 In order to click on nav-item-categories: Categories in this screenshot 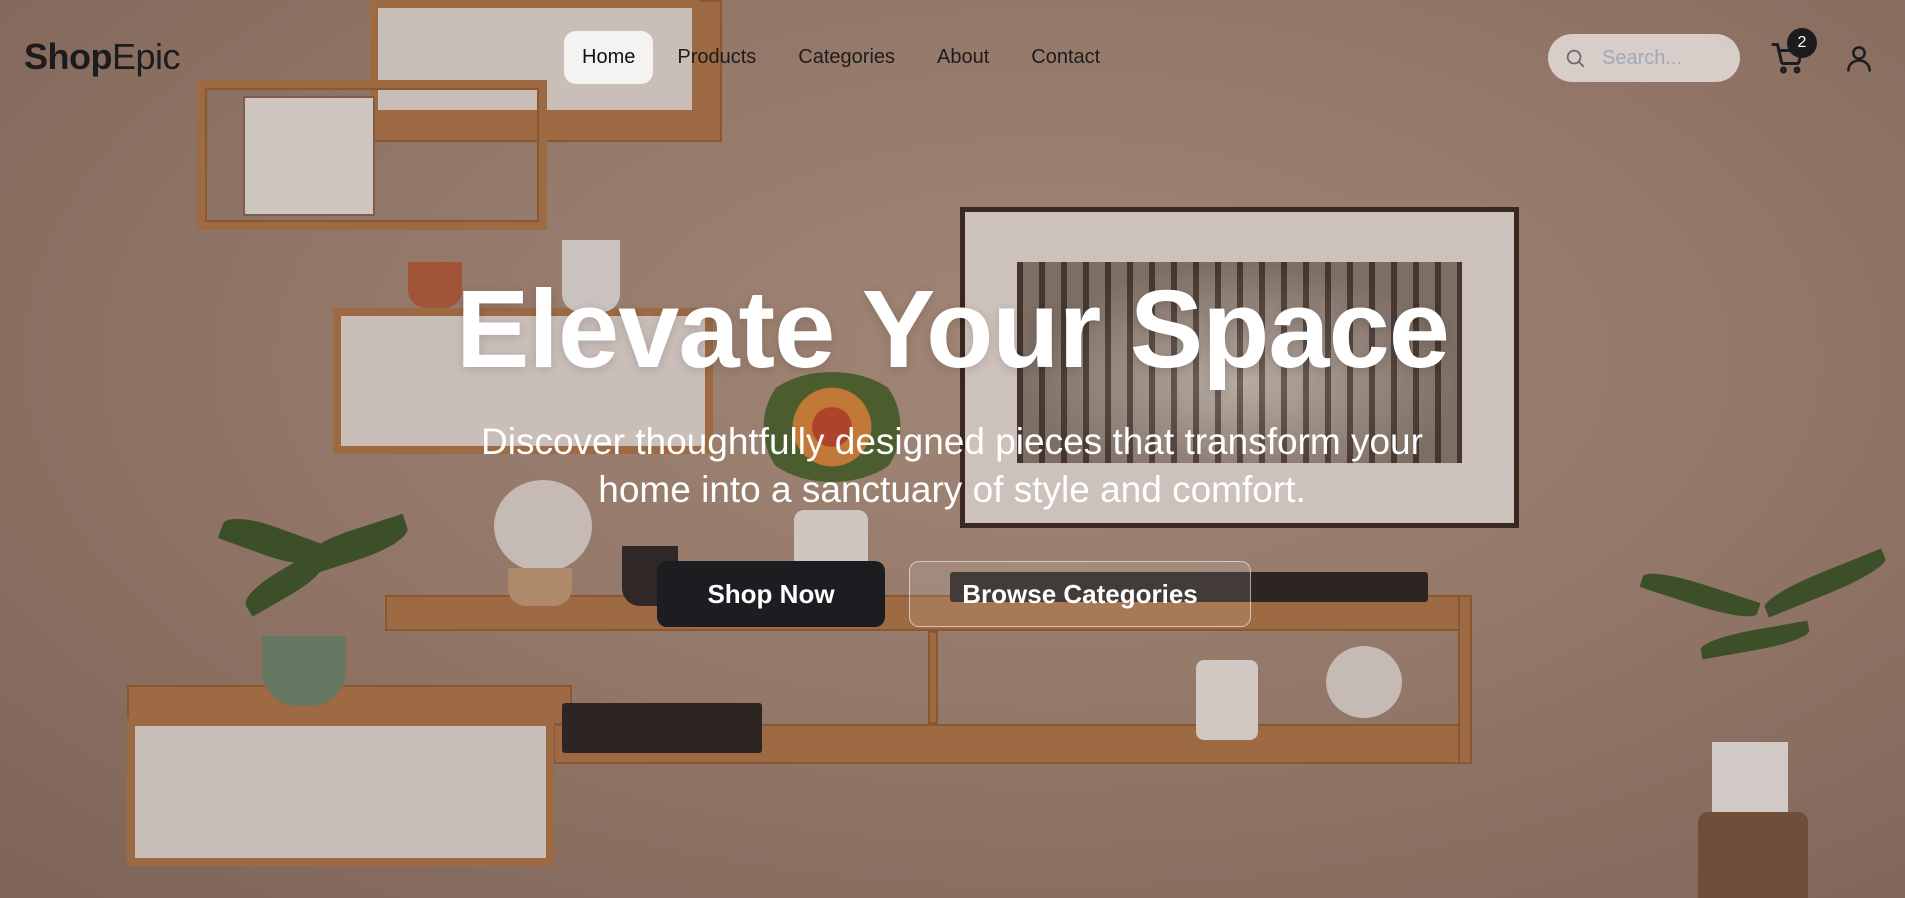, I will do `click(846, 57)`.